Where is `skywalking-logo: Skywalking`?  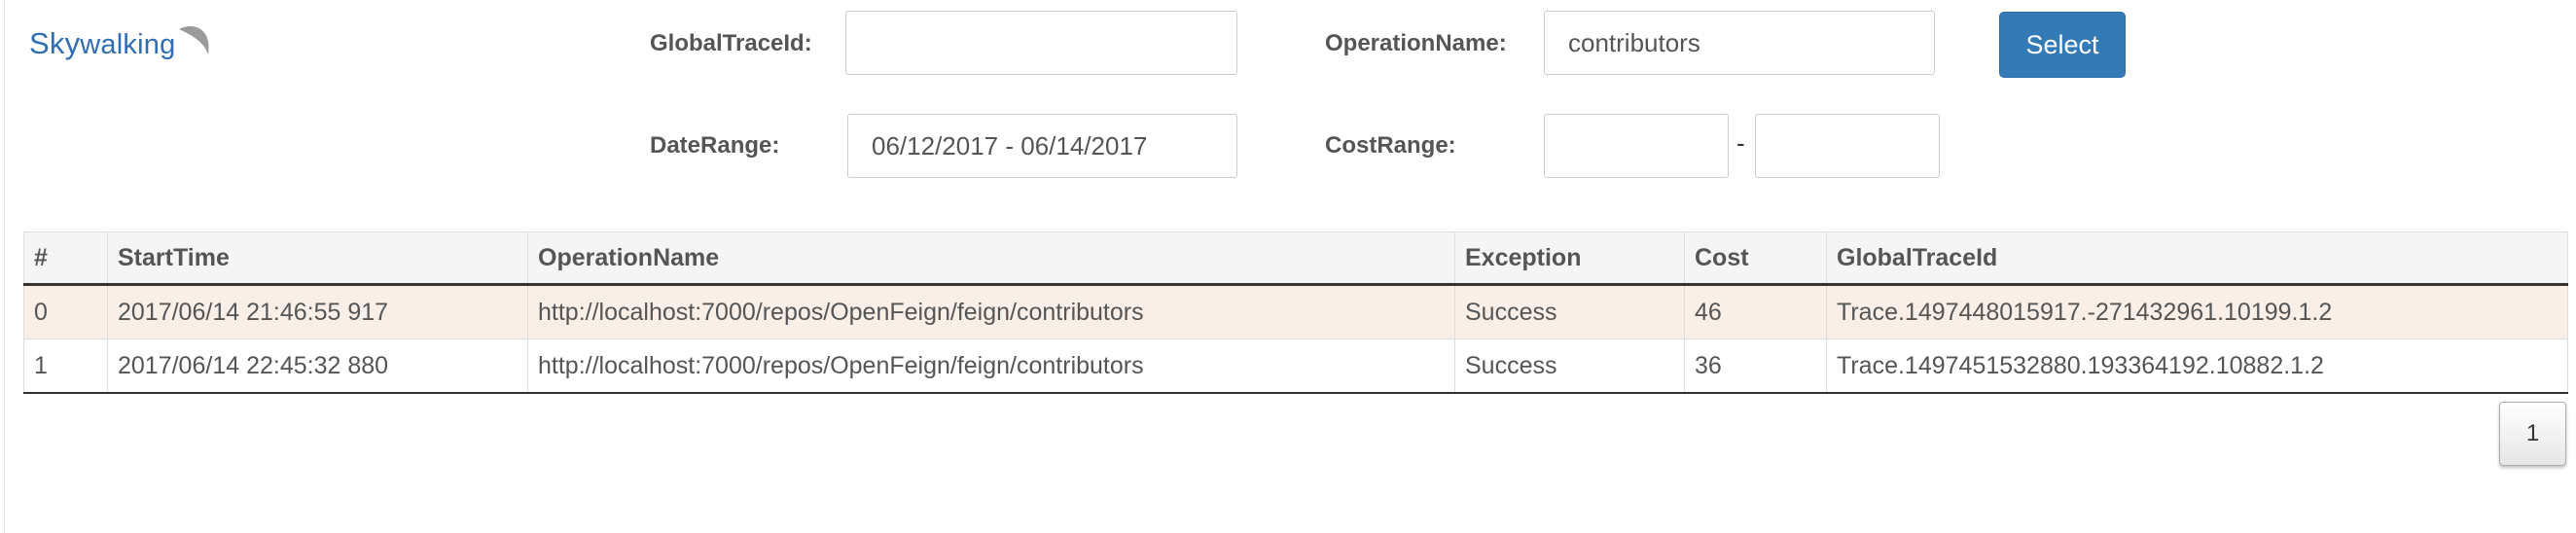
skywalking-logo: Skywalking is located at coordinates (121, 45).